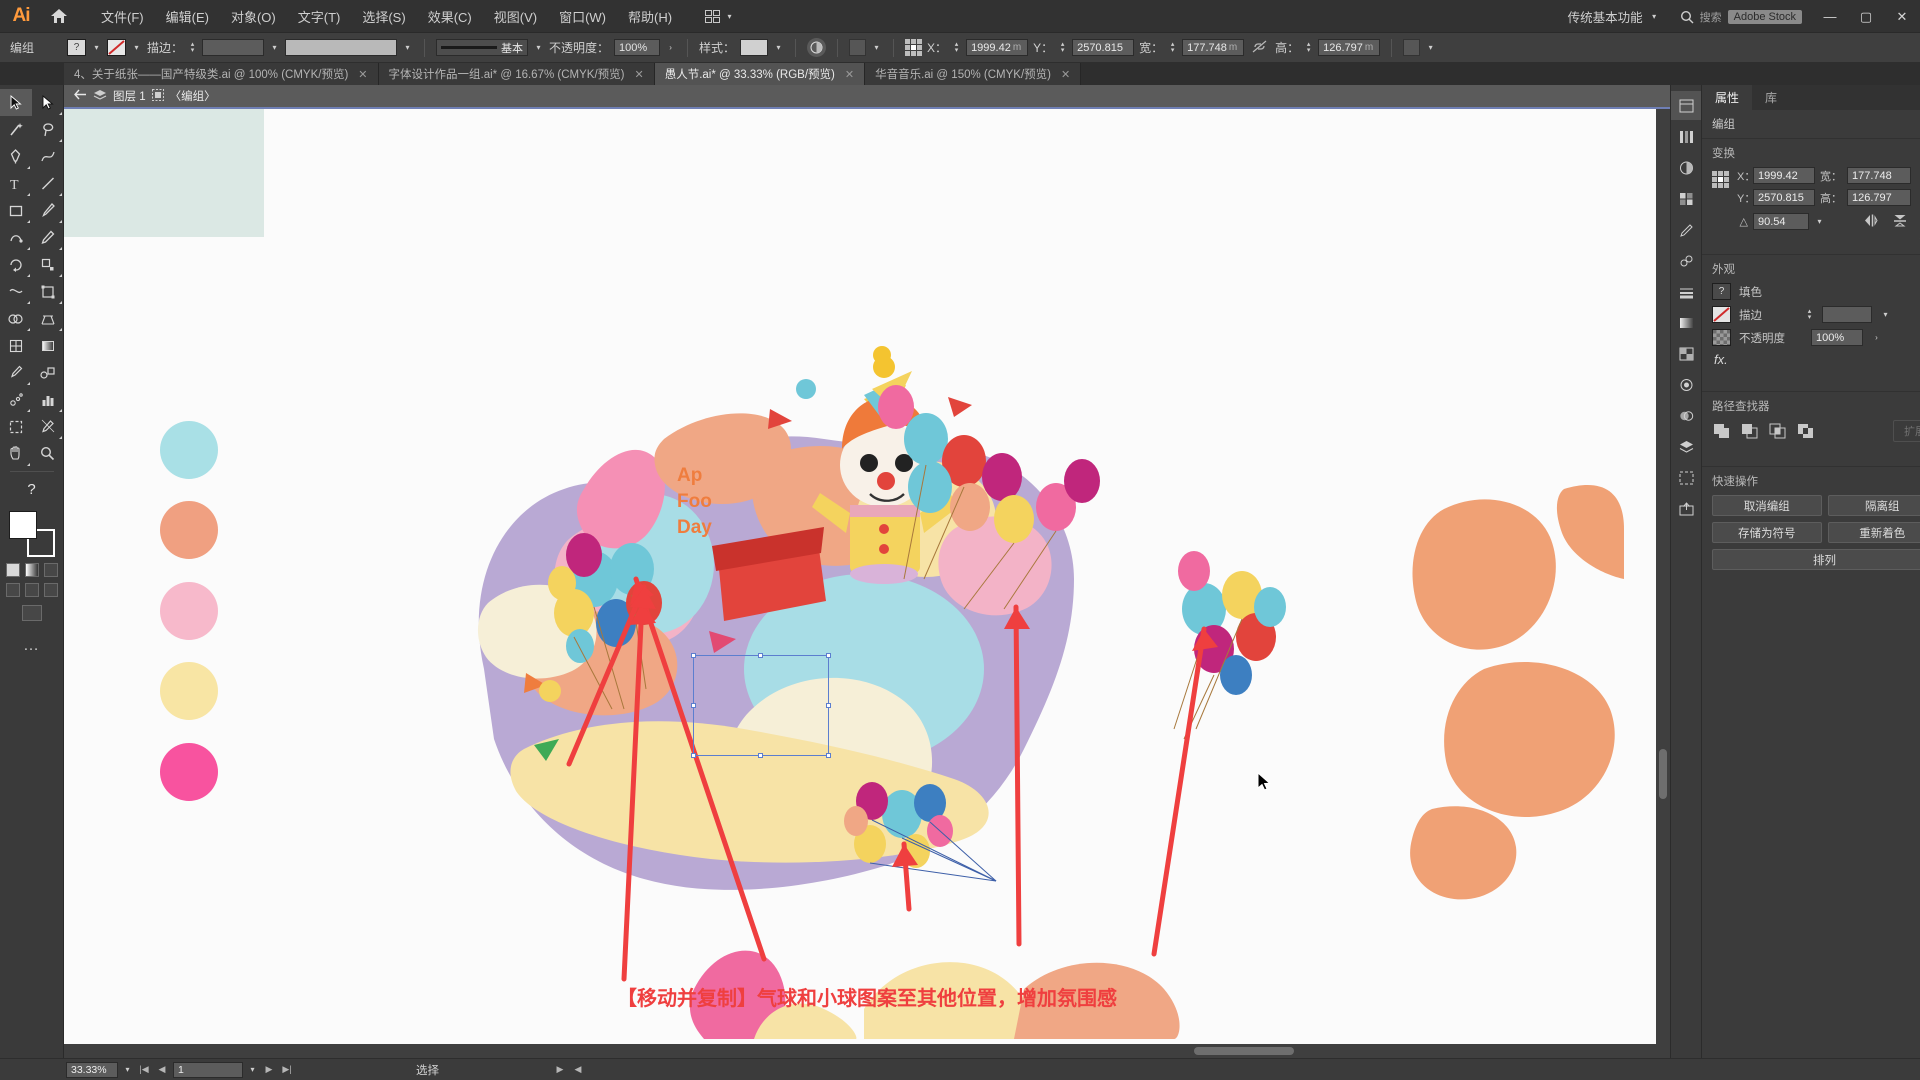  I want to click on reference-point-selector, so click(914, 47).